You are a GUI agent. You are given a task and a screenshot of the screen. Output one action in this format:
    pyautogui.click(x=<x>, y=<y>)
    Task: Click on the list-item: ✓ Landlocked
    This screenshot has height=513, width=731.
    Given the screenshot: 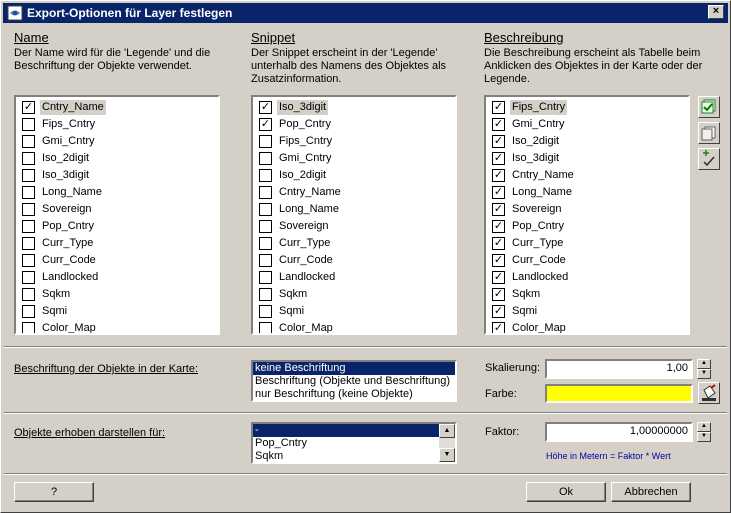 What is the action you would take?
    pyautogui.click(x=587, y=277)
    